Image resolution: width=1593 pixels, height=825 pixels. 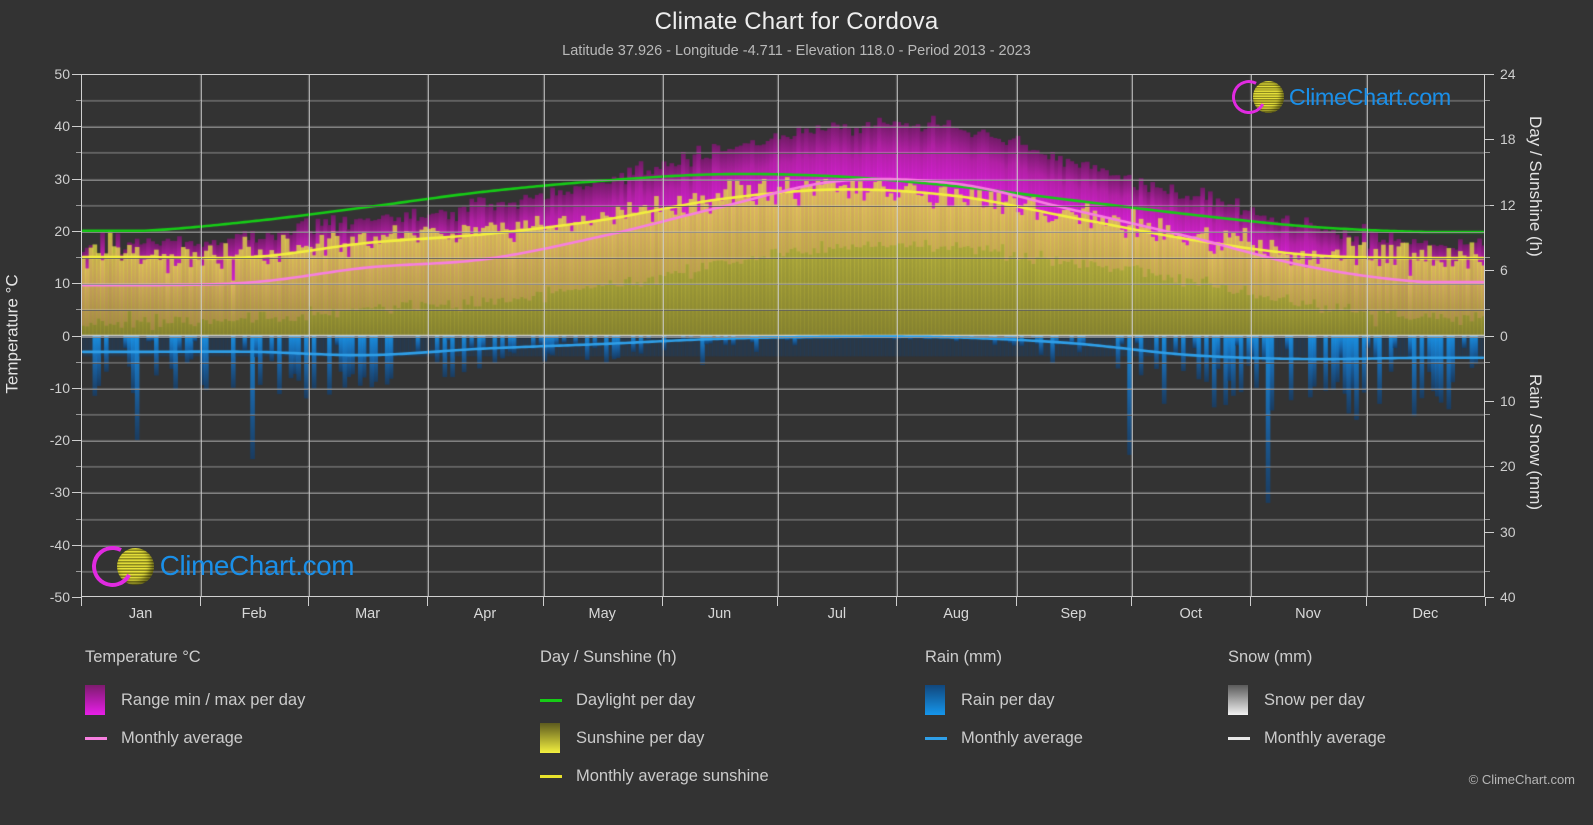 What do you see at coordinates (143, 657) in the screenshot?
I see `legend-group-title: Temperature °C` at bounding box center [143, 657].